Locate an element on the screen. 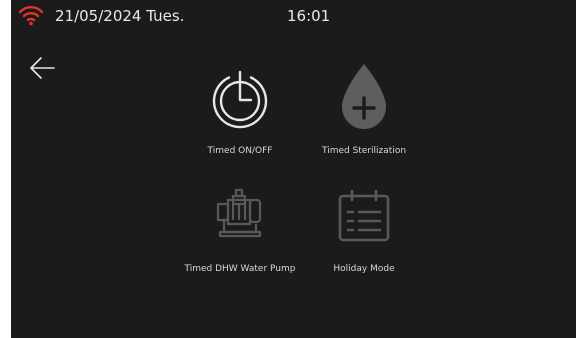 The width and height of the screenshot is (587, 338). status-bar: 21/05/2024 Tues. 16:01 is located at coordinates (293, 17).